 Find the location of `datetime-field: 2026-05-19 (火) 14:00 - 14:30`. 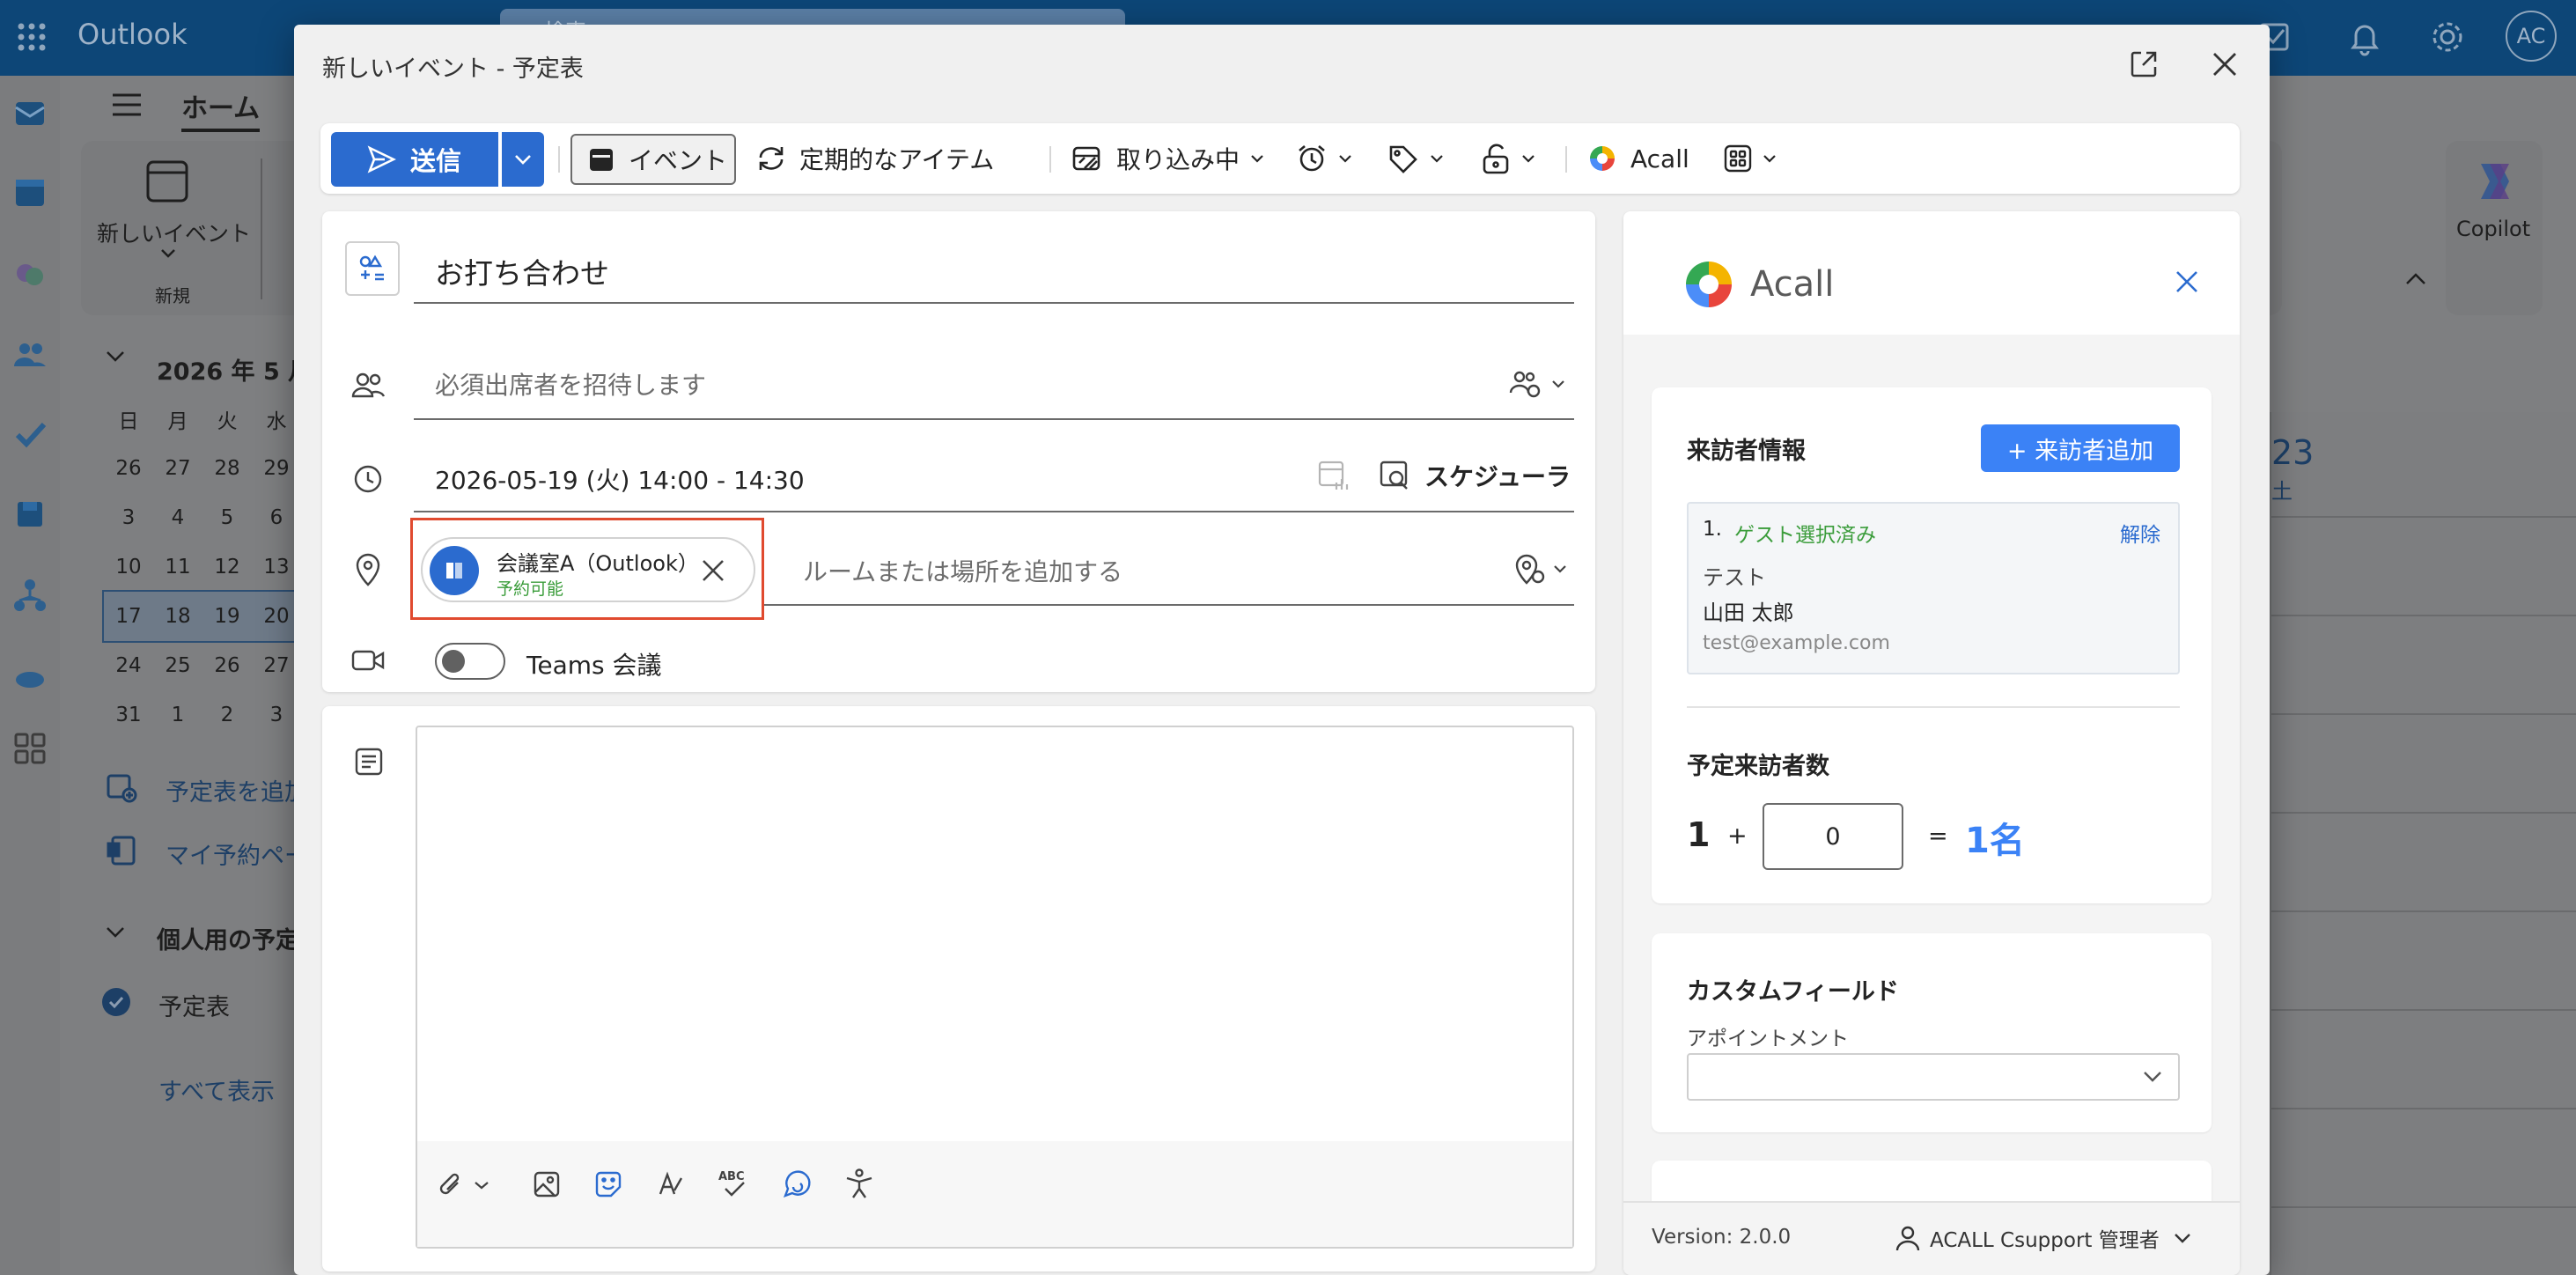

datetime-field: 2026-05-19 (火) 14:00 - 14:30 is located at coordinates (620, 479).